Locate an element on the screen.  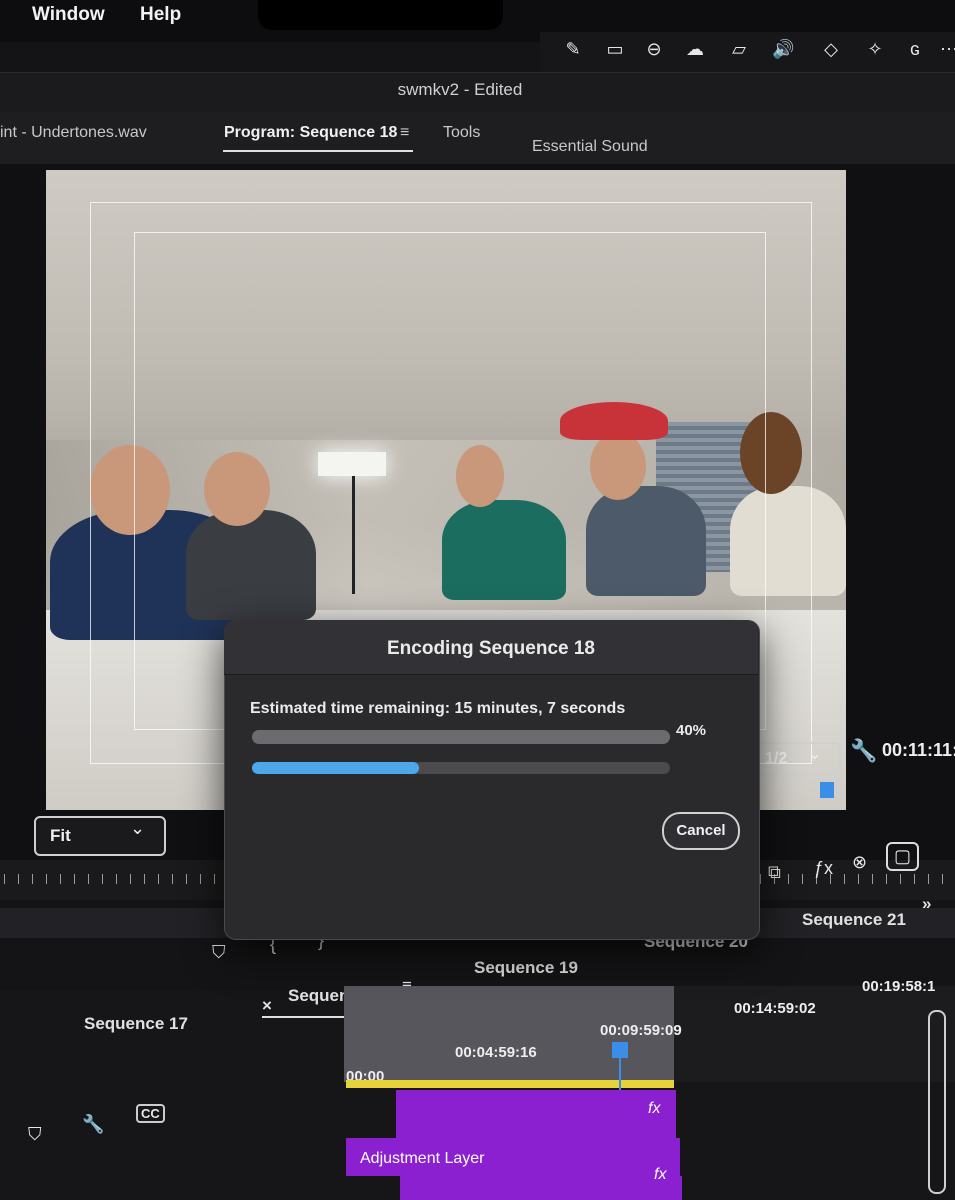
pen-icon: ✎ is located at coordinates (573, 49).